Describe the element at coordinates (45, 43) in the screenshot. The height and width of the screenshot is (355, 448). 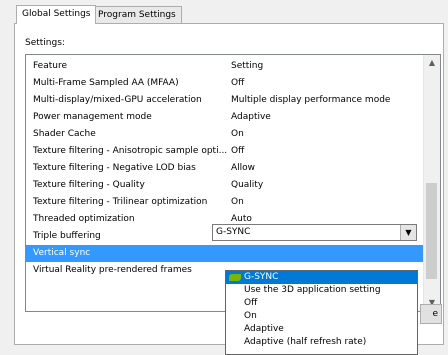
I see `settings-label: Settings:` at that location.